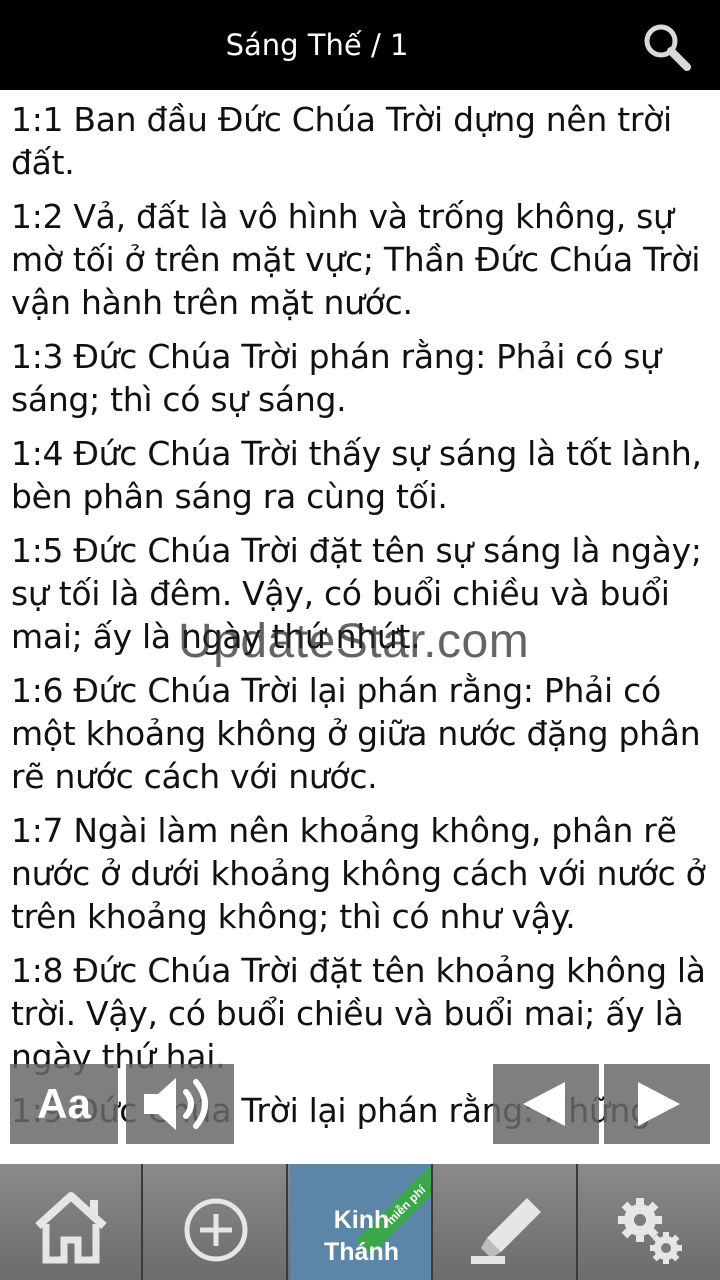 Image resolution: width=720 pixels, height=1280 pixels. I want to click on top-bar: Sáng Thế / 1, so click(360, 45).